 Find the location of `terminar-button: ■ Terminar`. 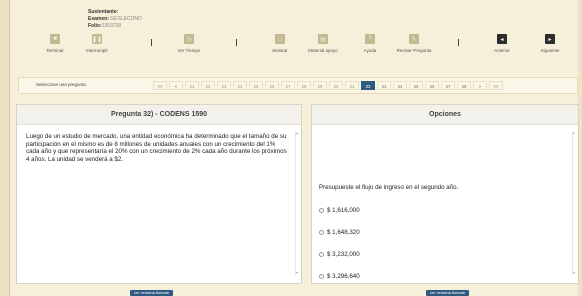

terminar-button: ■ Terminar is located at coordinates (55, 43).